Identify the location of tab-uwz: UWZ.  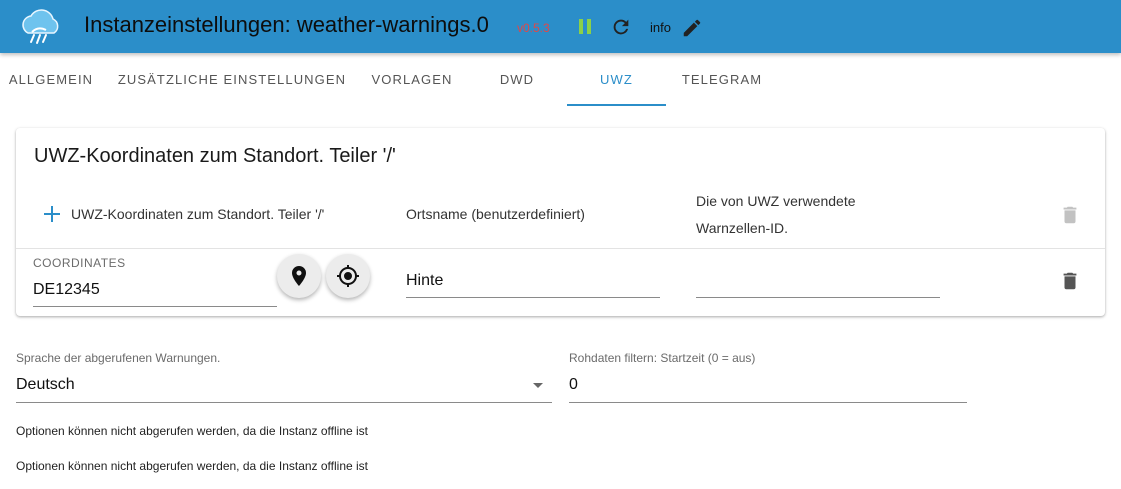
(616, 80).